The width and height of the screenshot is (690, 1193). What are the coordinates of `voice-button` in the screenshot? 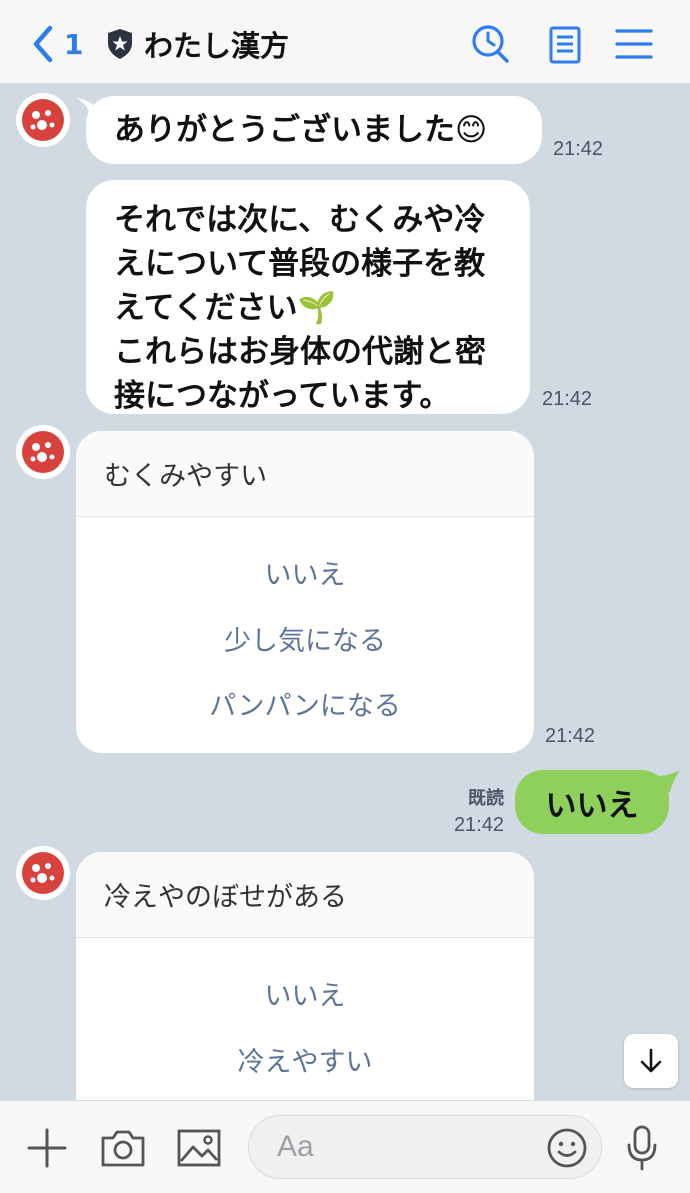 It's located at (642, 1150).